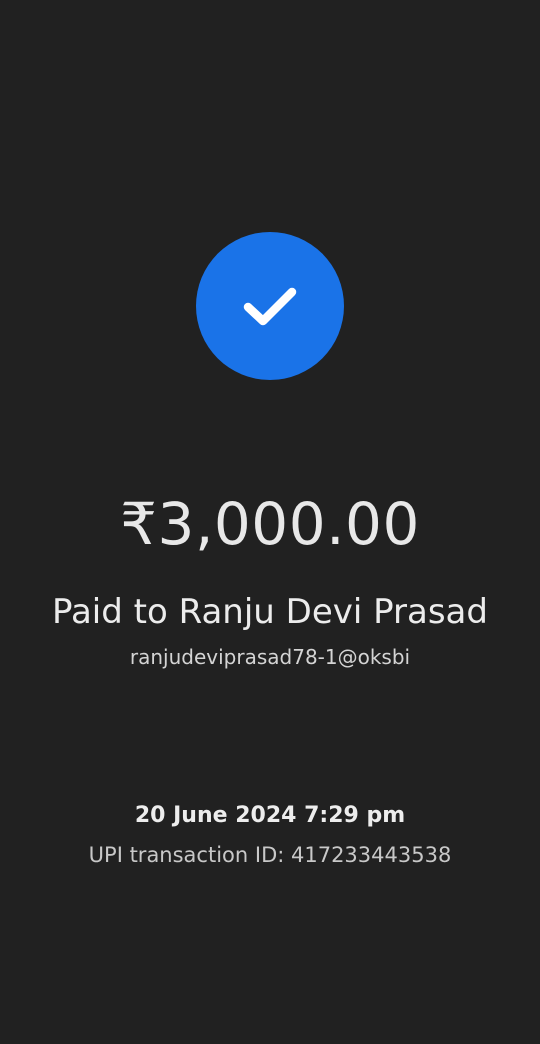 Image resolution: width=540 pixels, height=1044 pixels. Describe the element at coordinates (270, 815) in the screenshot. I see `payment-datetime: 20 June 2024 7:29 pm` at that location.